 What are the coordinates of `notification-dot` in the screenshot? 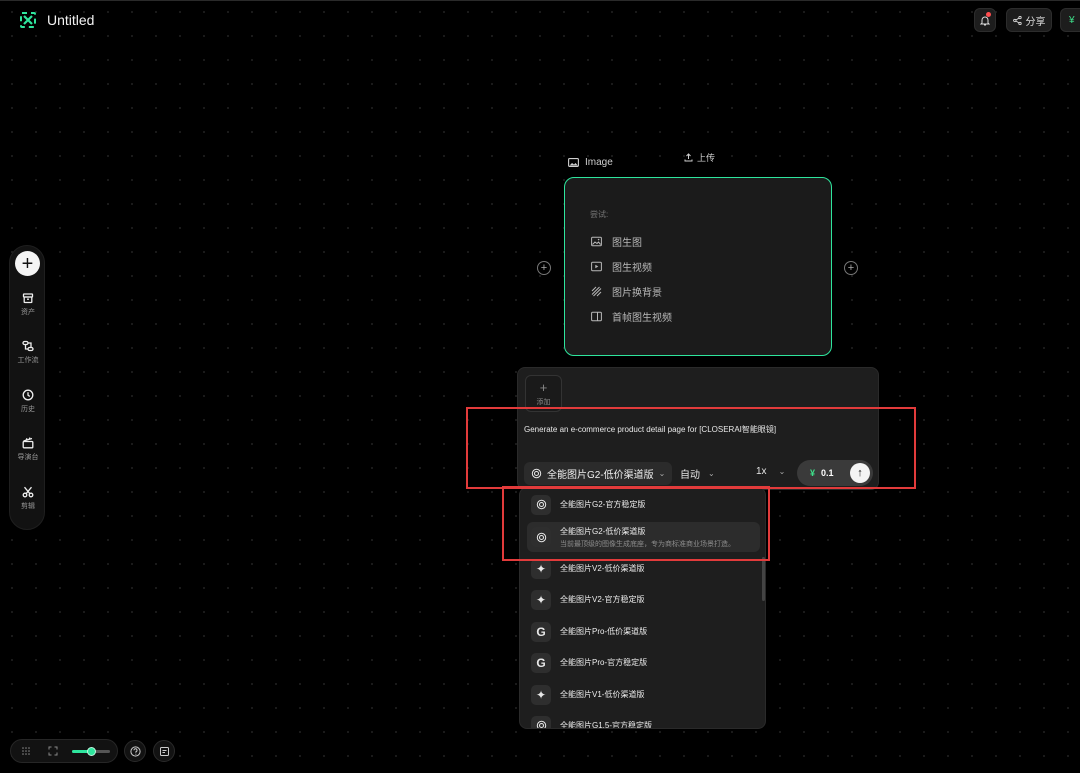 It's located at (988, 14).